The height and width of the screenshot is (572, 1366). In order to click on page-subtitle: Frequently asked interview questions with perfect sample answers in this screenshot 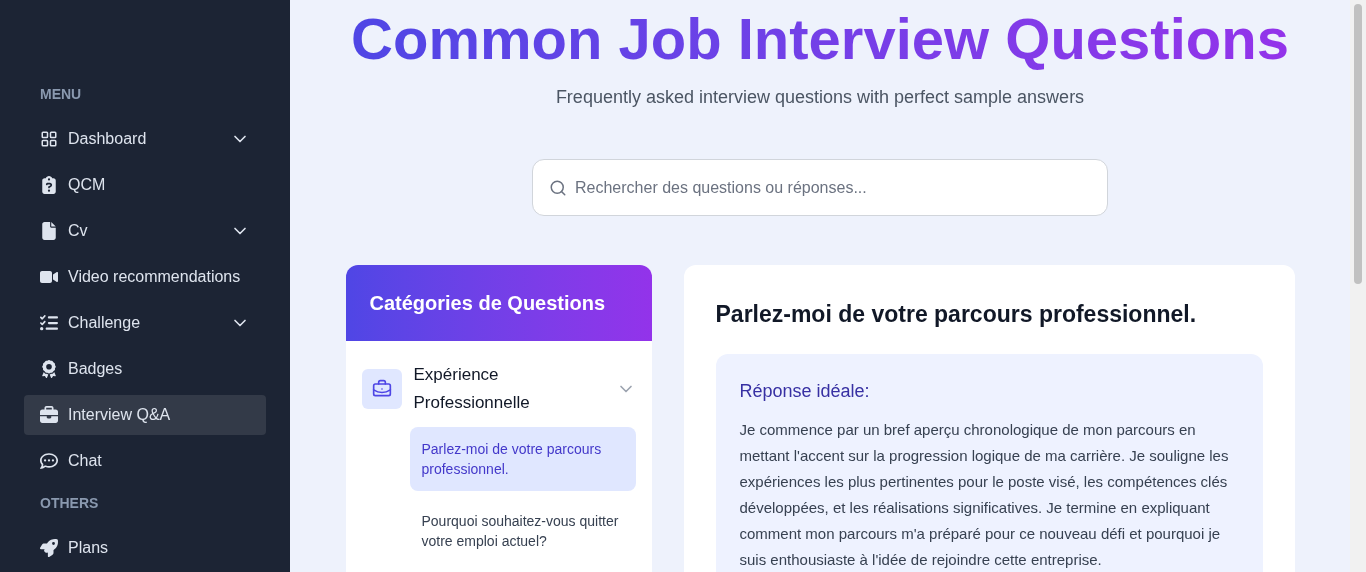, I will do `click(820, 97)`.